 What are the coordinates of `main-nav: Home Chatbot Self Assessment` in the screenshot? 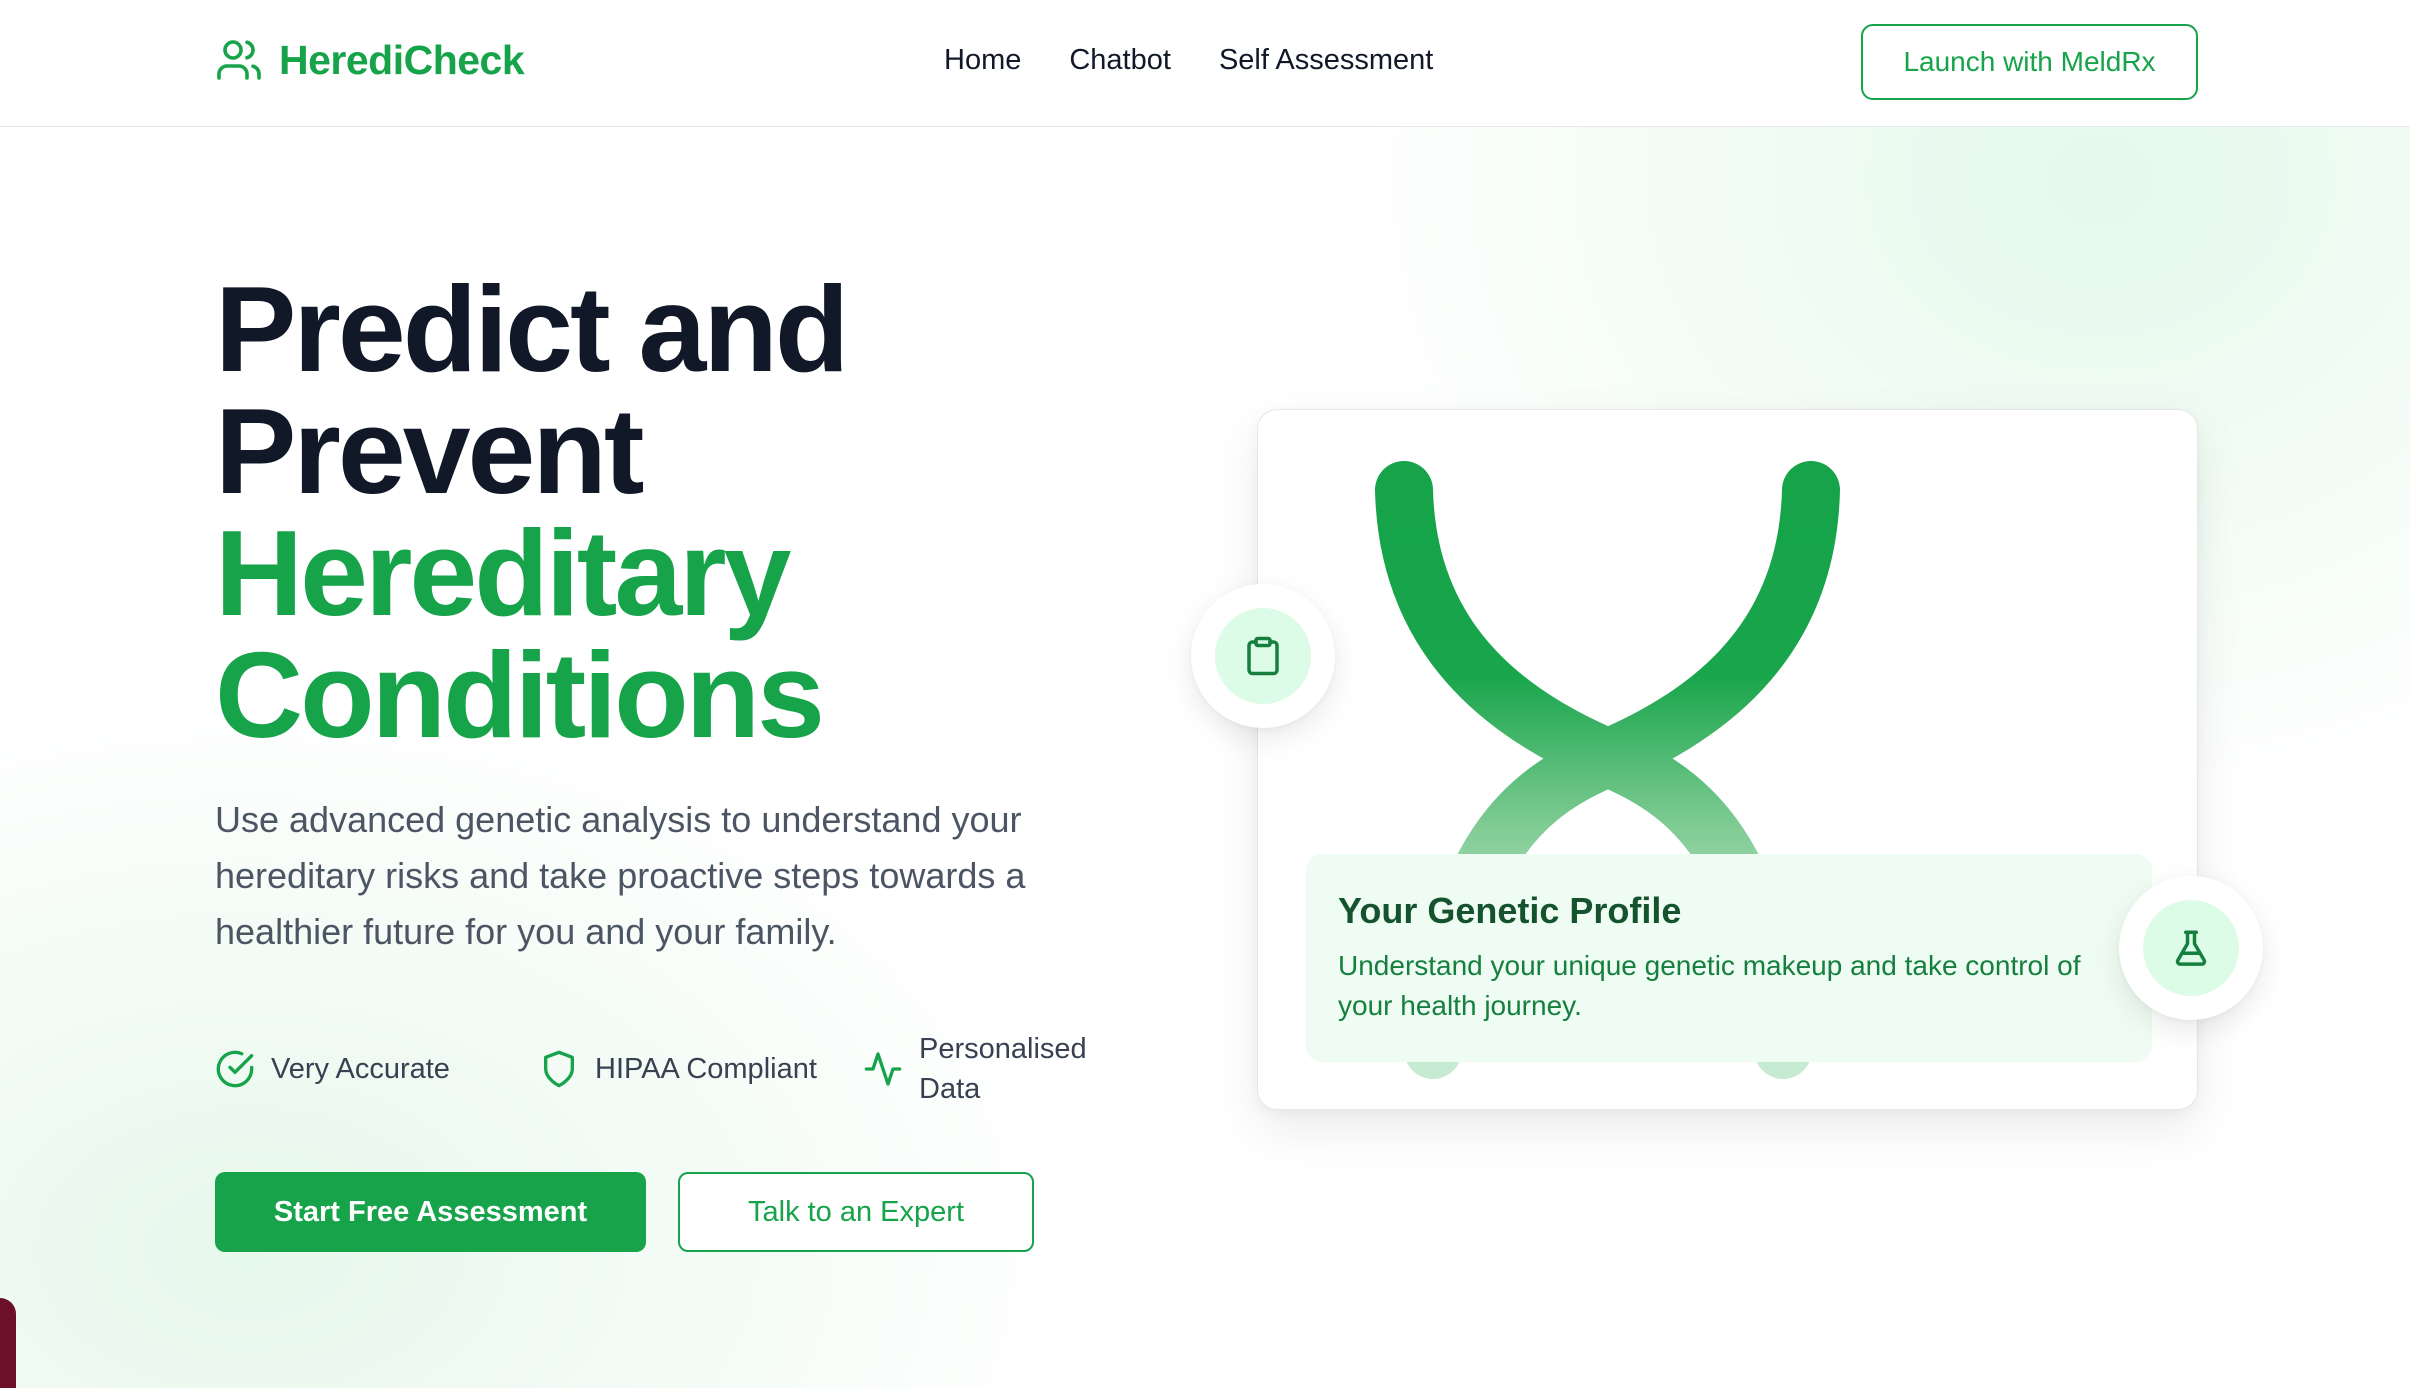 It's located at (1188, 60).